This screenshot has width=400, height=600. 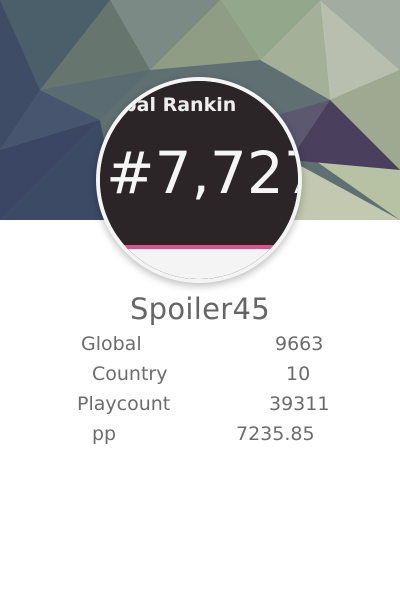 What do you see at coordinates (124, 404) in the screenshot?
I see `stat-label-playcount: Playcount` at bounding box center [124, 404].